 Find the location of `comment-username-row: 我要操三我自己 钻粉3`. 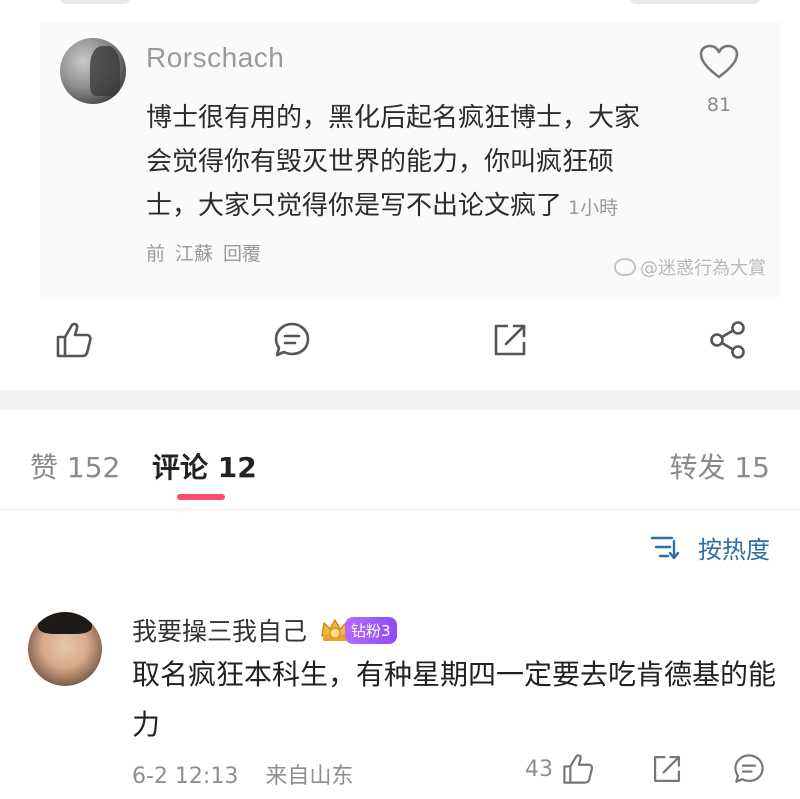

comment-username-row: 我要操三我自己 钻粉3 is located at coordinates (264, 630).